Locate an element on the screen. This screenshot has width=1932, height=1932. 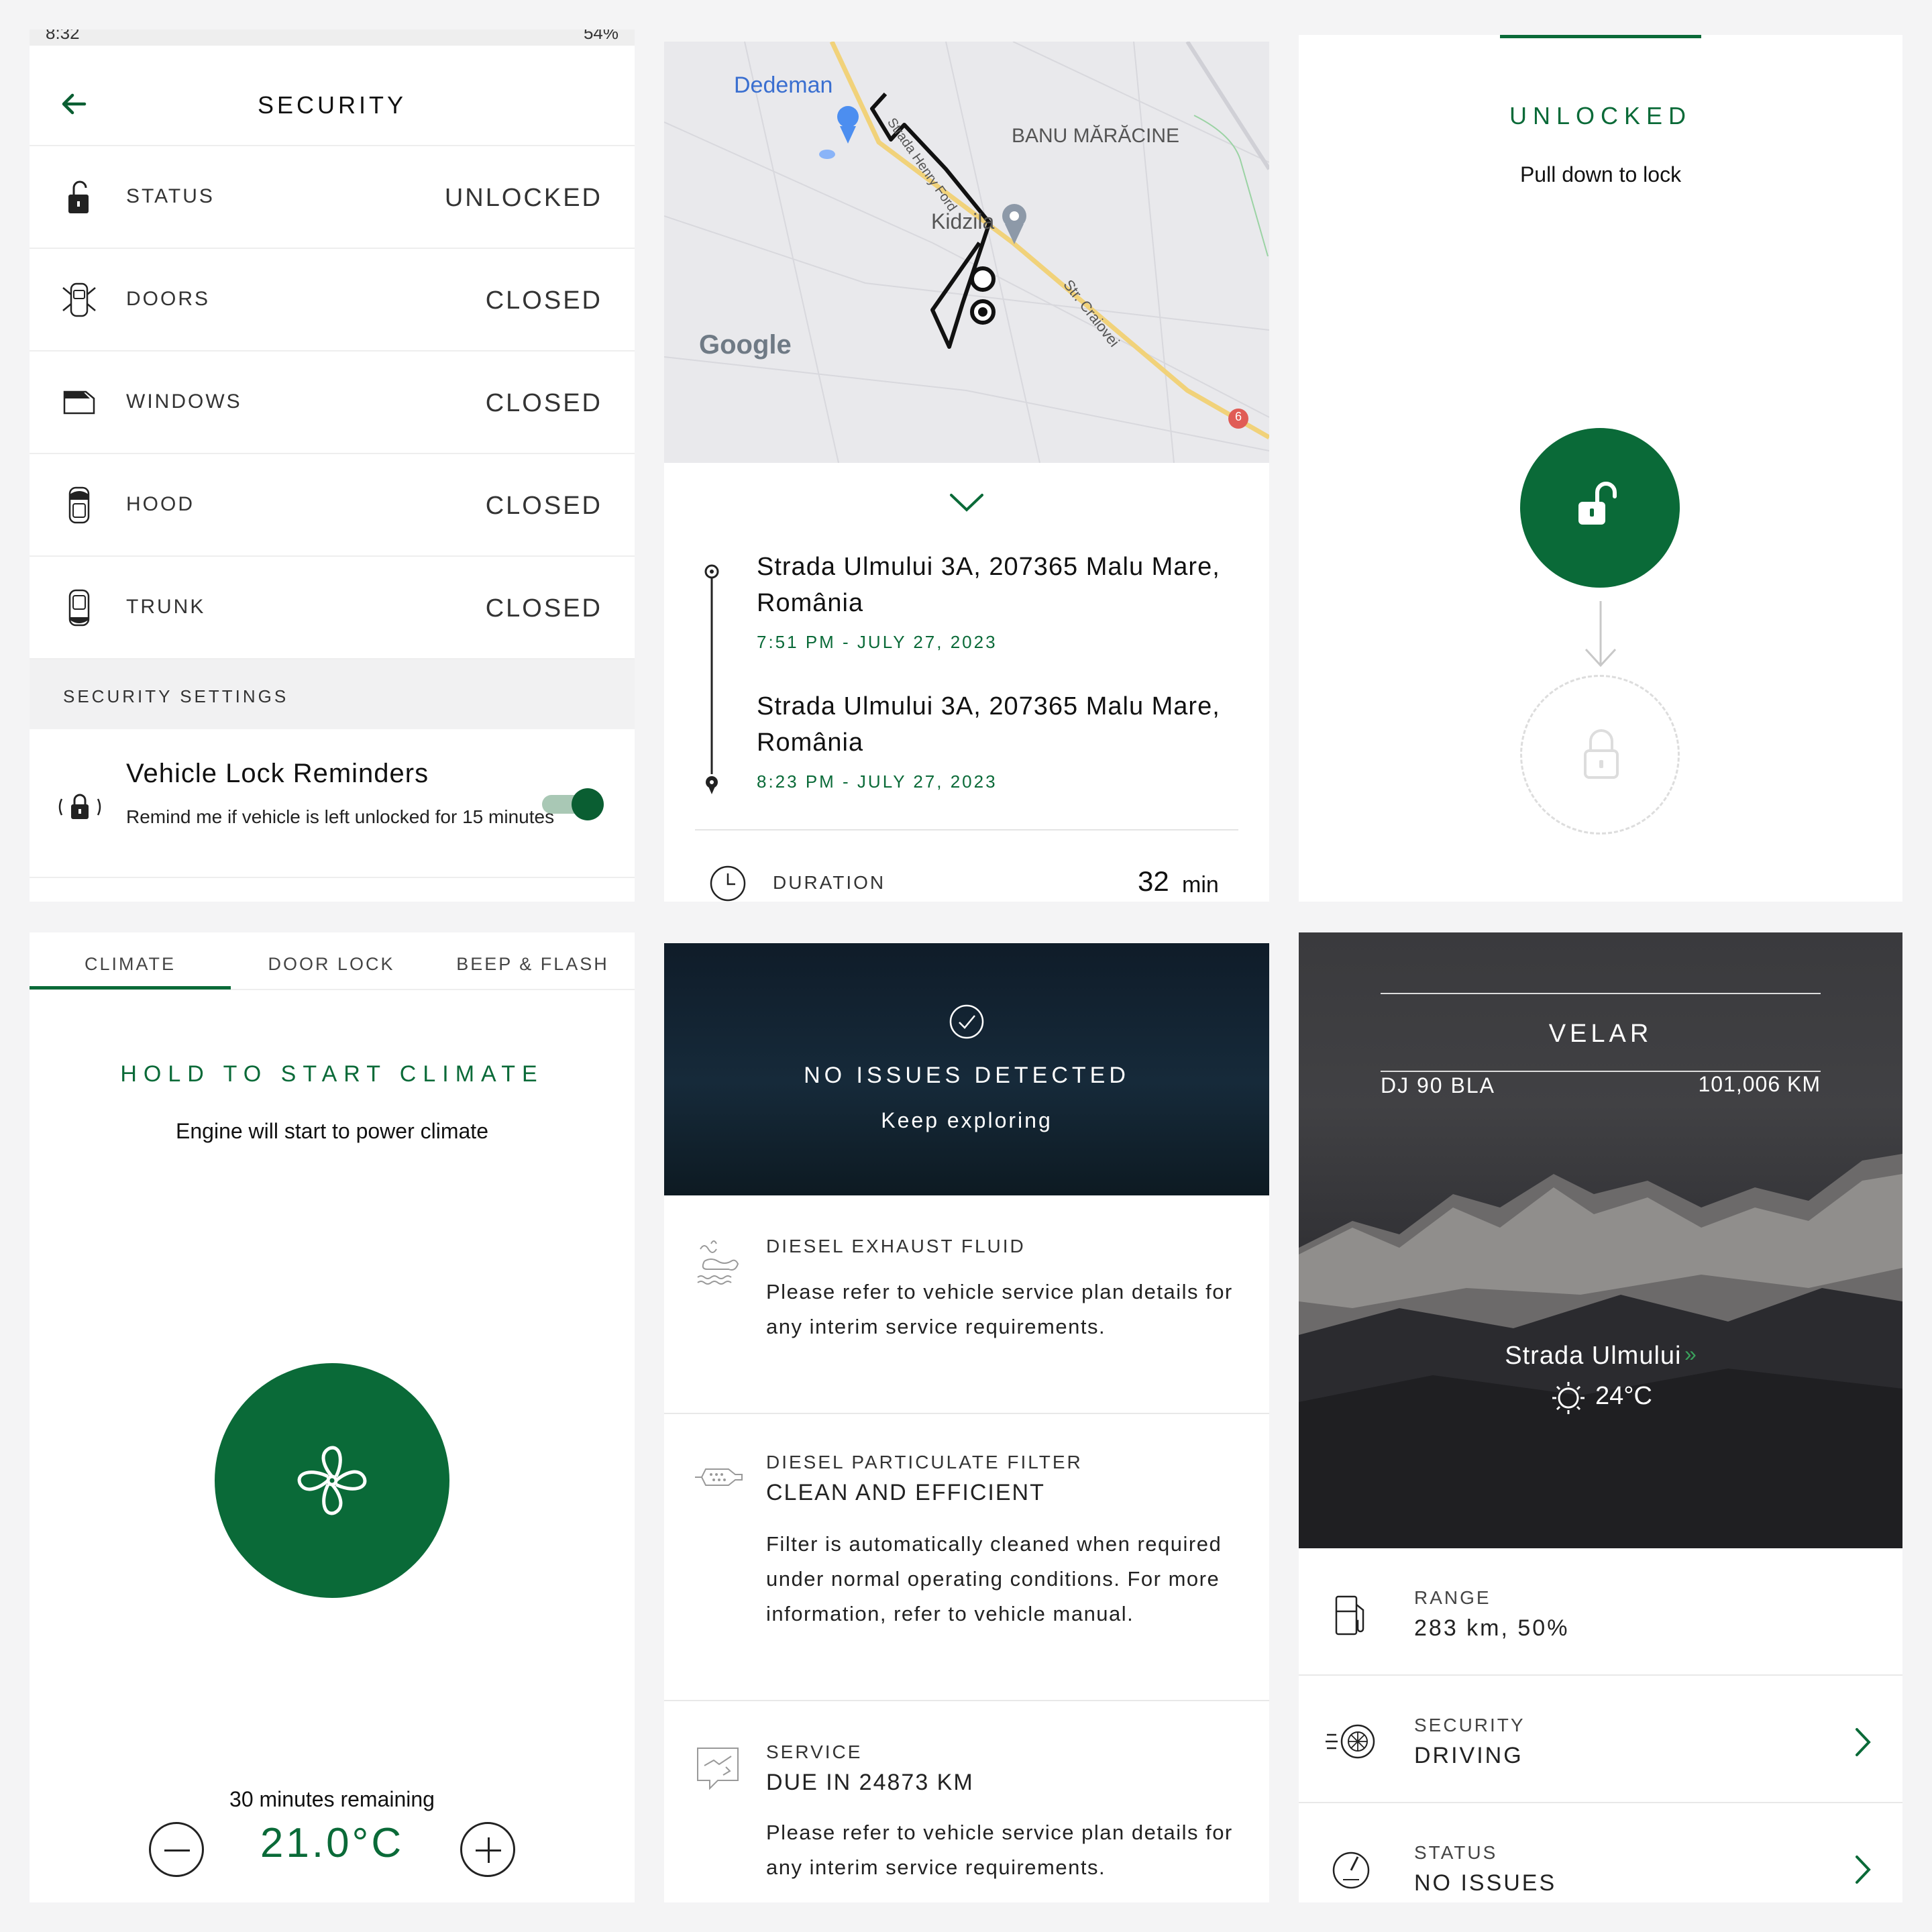
lock-instruction: Pull down to lock is located at coordinates (1600, 174).